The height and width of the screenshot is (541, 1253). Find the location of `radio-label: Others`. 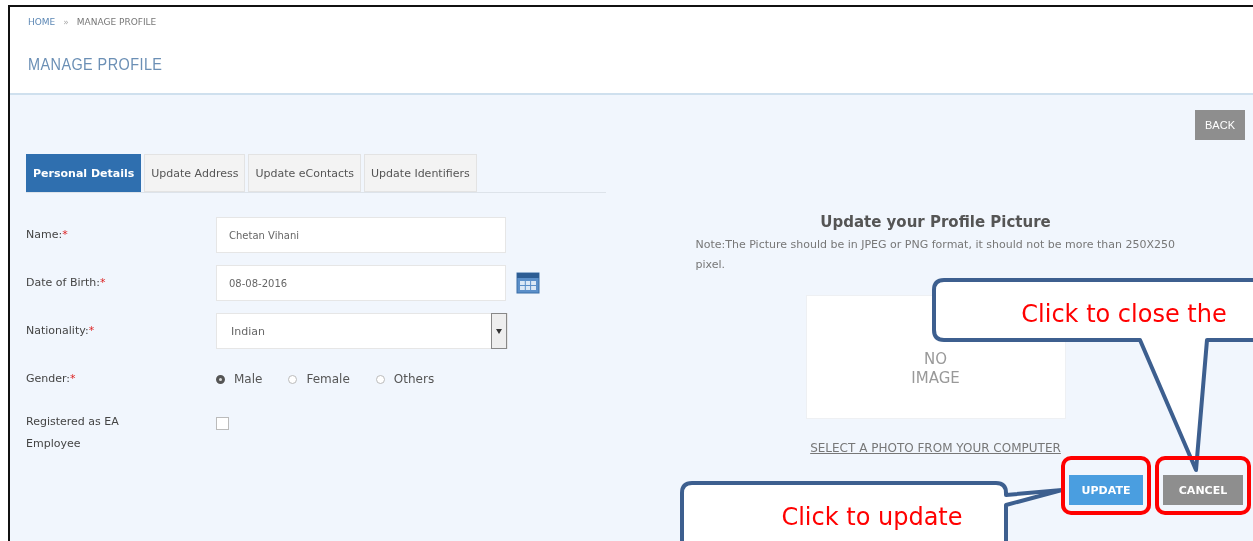

radio-label: Others is located at coordinates (414, 379).